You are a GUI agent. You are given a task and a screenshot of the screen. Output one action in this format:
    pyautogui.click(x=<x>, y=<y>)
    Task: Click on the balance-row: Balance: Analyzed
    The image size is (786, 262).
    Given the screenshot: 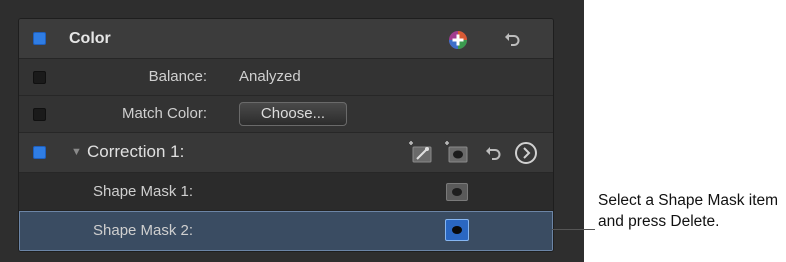 What is the action you would take?
    pyautogui.click(x=286, y=77)
    